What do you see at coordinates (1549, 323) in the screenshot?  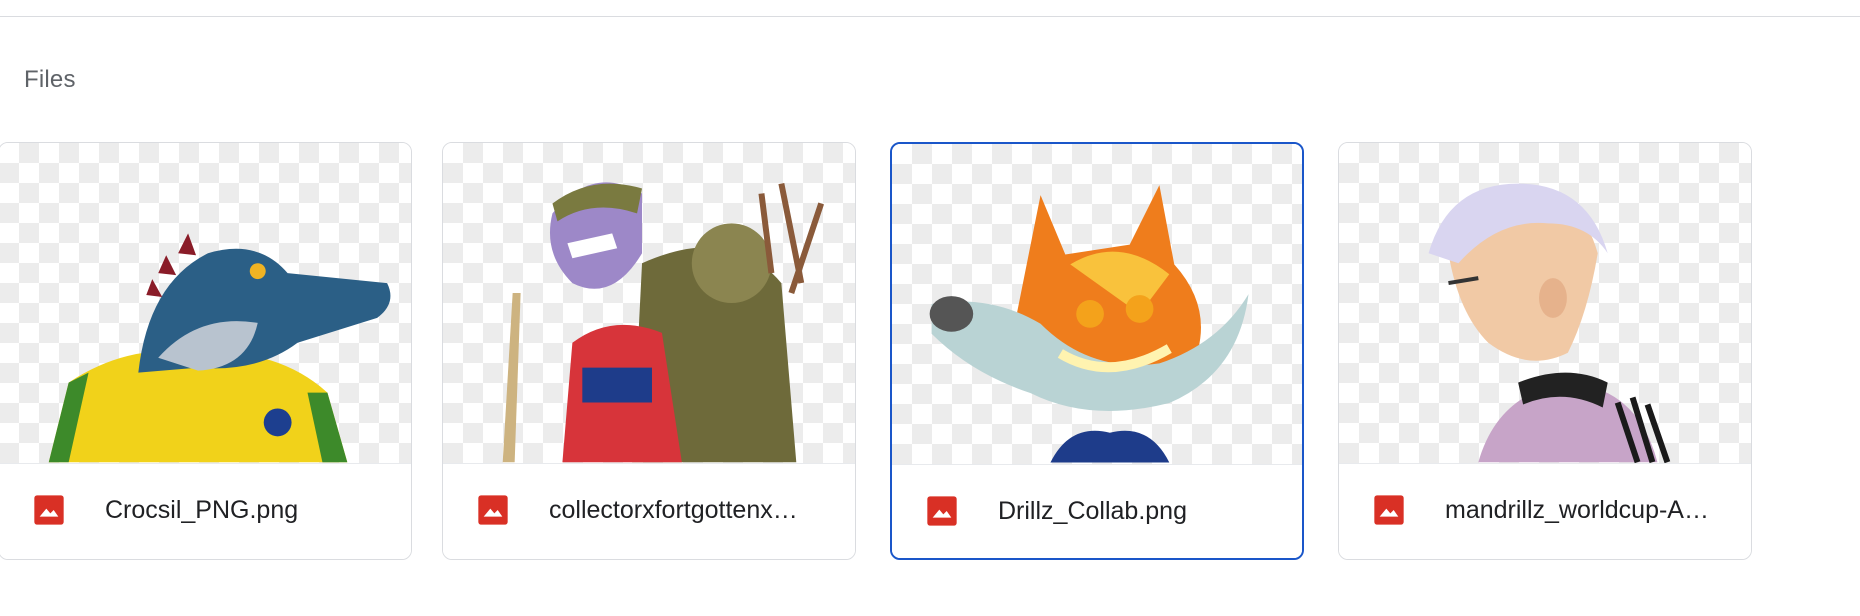 I see `anime-player-illustration` at bounding box center [1549, 323].